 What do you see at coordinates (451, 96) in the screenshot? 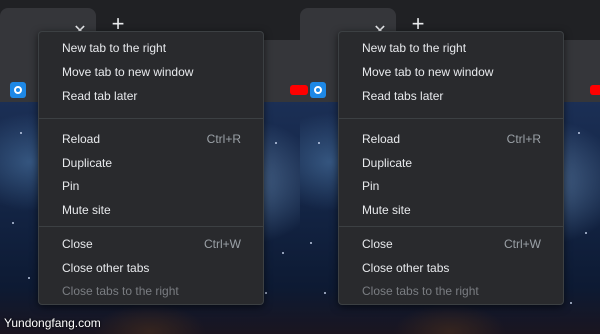
I see `menu-item-read-later: Read tabs later` at bounding box center [451, 96].